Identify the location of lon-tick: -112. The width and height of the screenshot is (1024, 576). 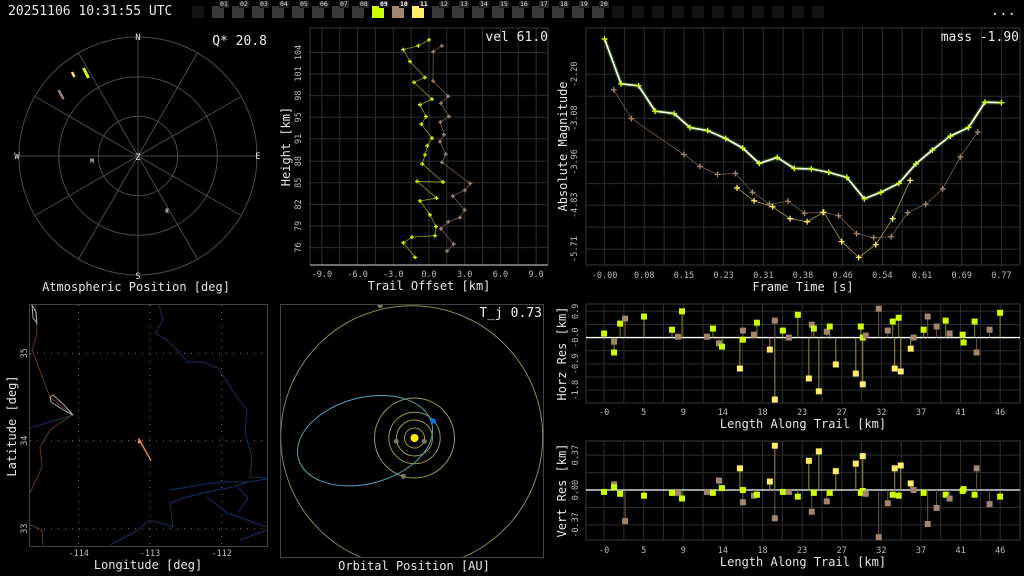
(221, 554).